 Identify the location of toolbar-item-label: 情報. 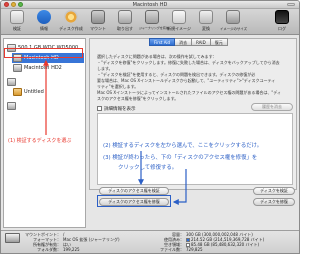
(44, 28).